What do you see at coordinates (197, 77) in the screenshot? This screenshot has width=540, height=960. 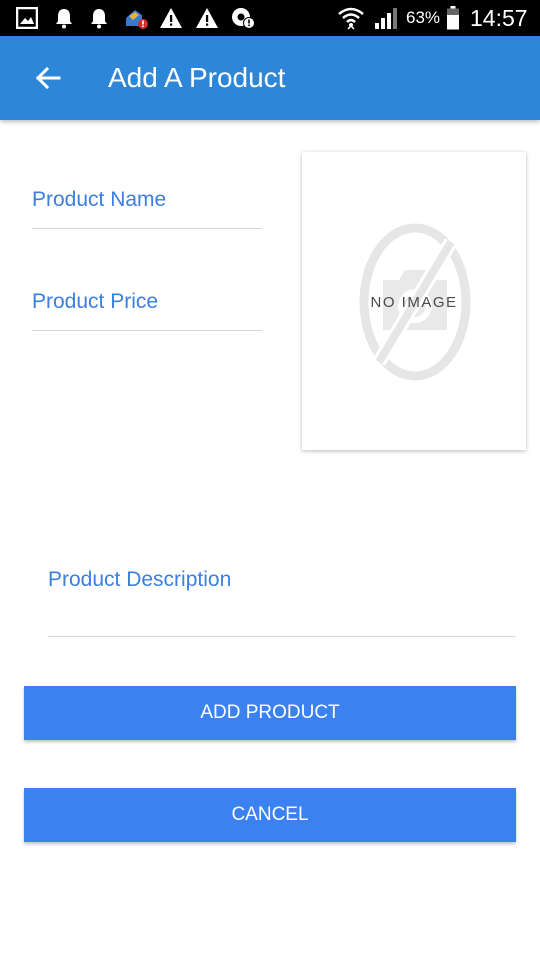 I see `page-title: Add A Product` at bounding box center [197, 77].